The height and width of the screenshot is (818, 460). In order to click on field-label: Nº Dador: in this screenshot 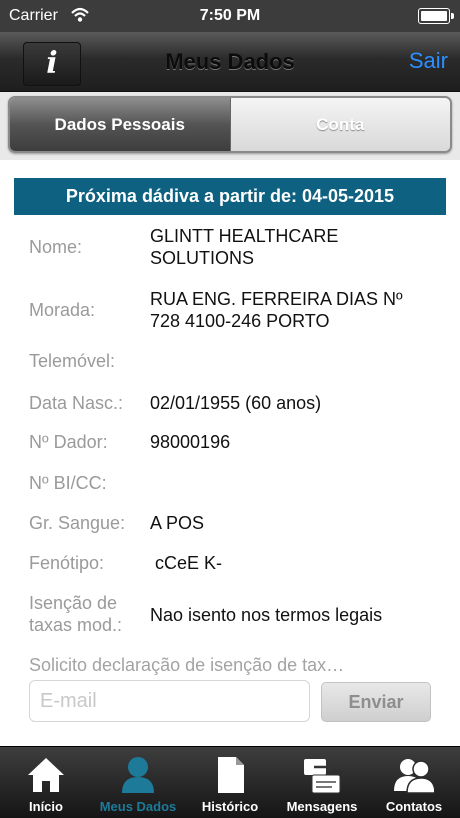, I will do `click(68, 442)`.